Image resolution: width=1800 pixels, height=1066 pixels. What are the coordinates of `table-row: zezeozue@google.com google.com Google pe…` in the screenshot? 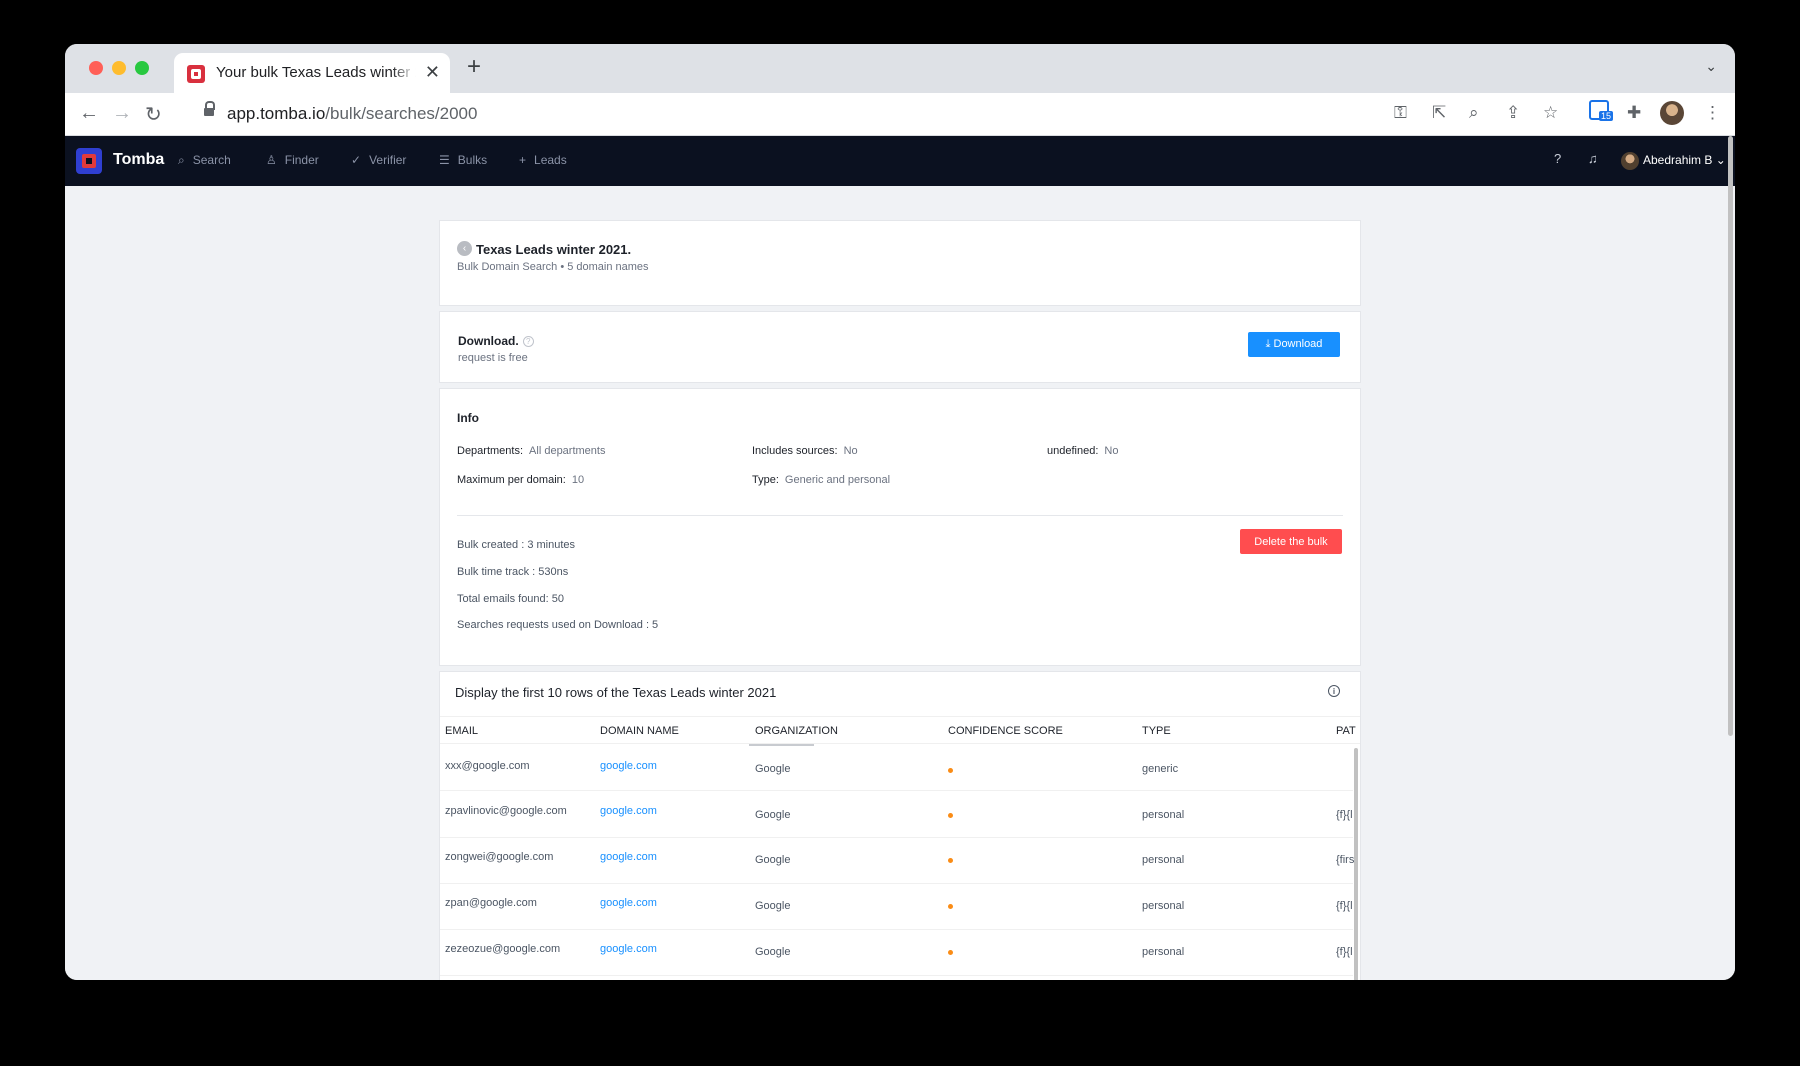 It's located at (896, 953).